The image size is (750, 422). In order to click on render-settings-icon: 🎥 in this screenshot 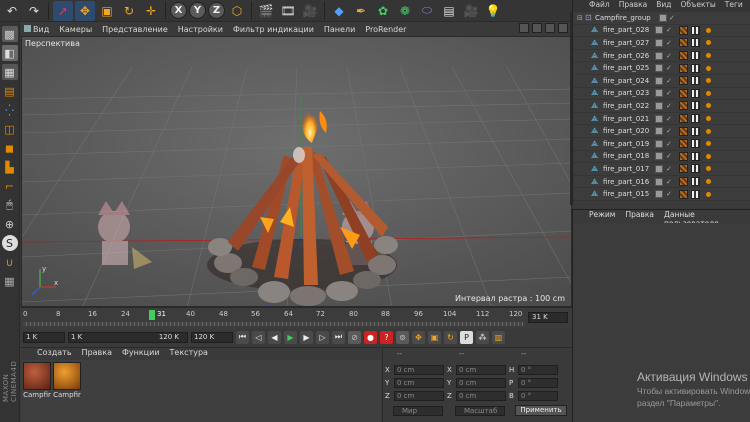, I will do `click(310, 11)`.